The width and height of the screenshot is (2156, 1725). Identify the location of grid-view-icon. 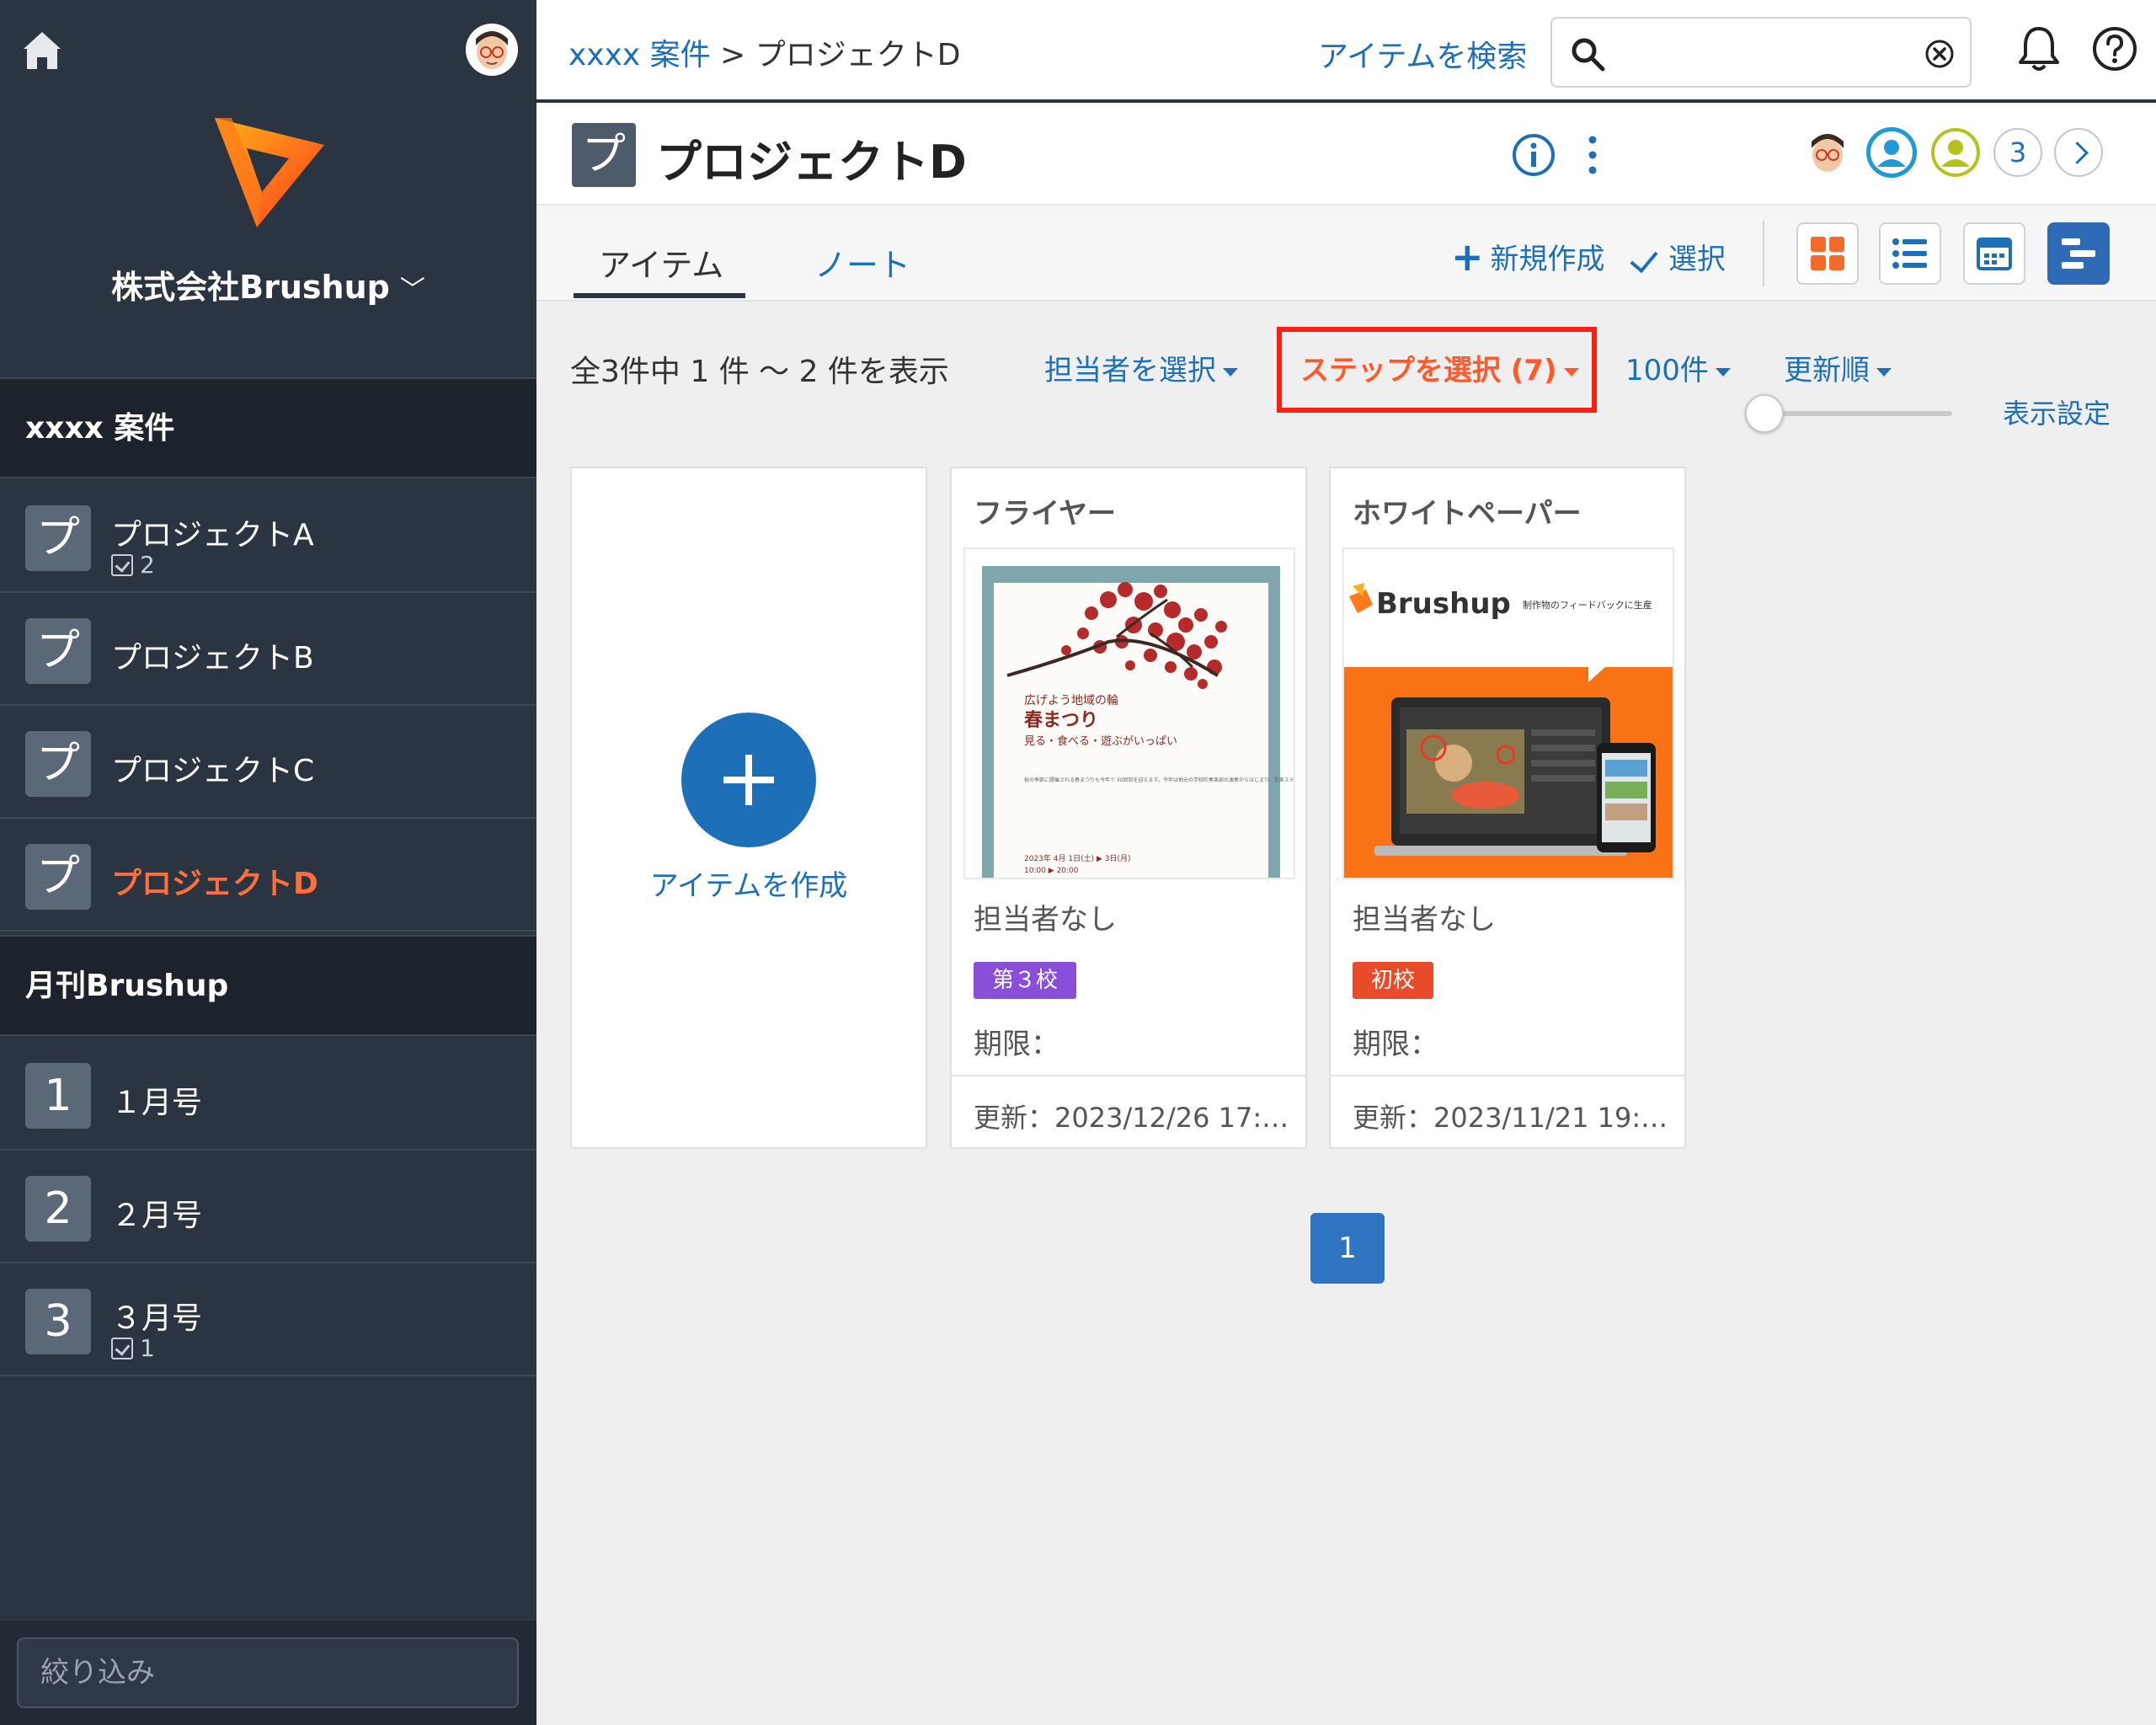
(1827, 253).